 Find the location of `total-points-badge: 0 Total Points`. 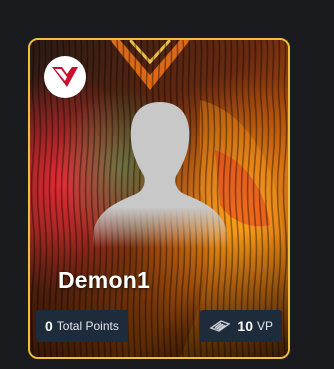

total-points-badge: 0 Total Points is located at coordinates (82, 326).